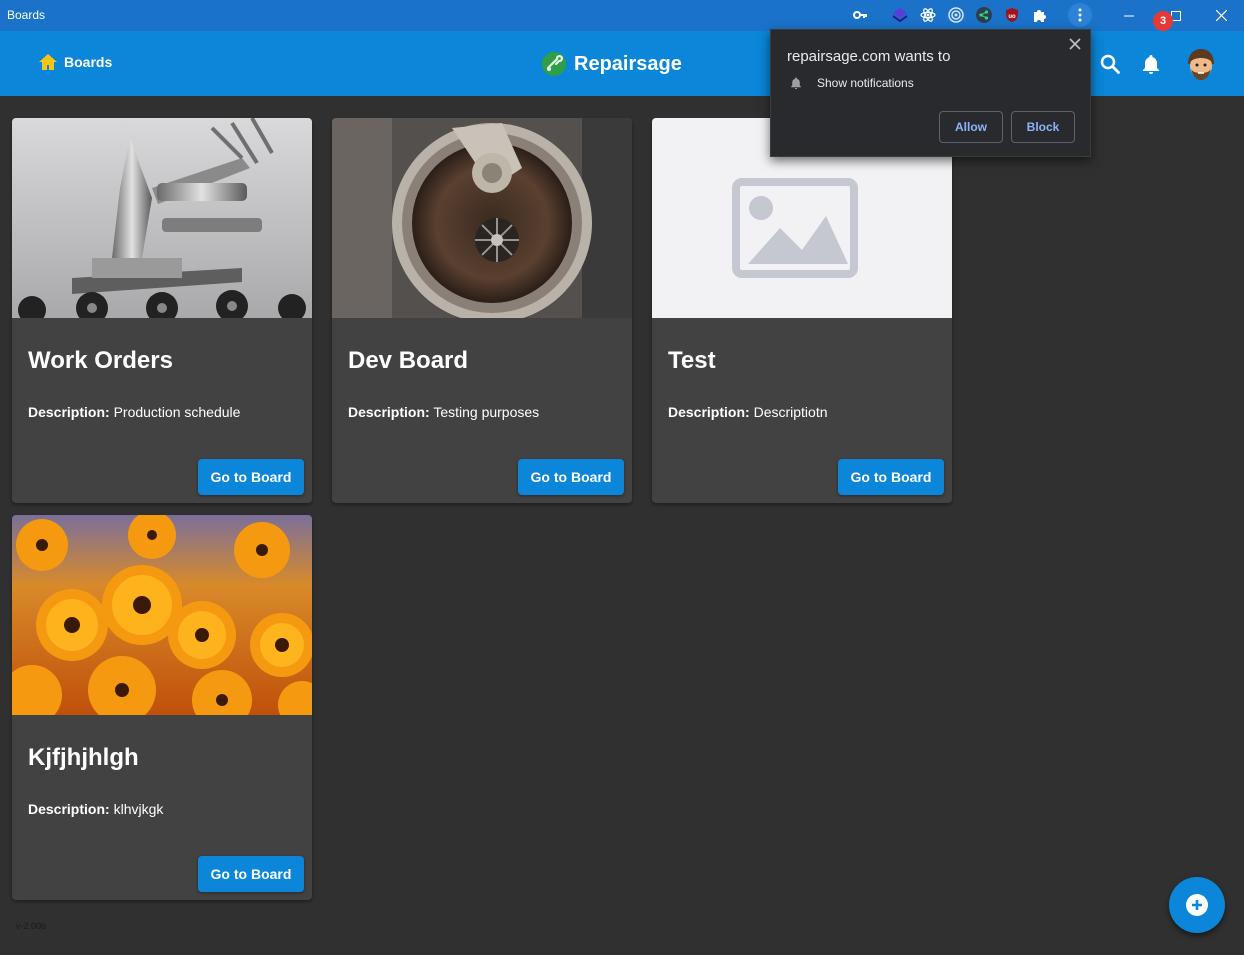  What do you see at coordinates (482, 218) in the screenshot?
I see `board-image-turbo` at bounding box center [482, 218].